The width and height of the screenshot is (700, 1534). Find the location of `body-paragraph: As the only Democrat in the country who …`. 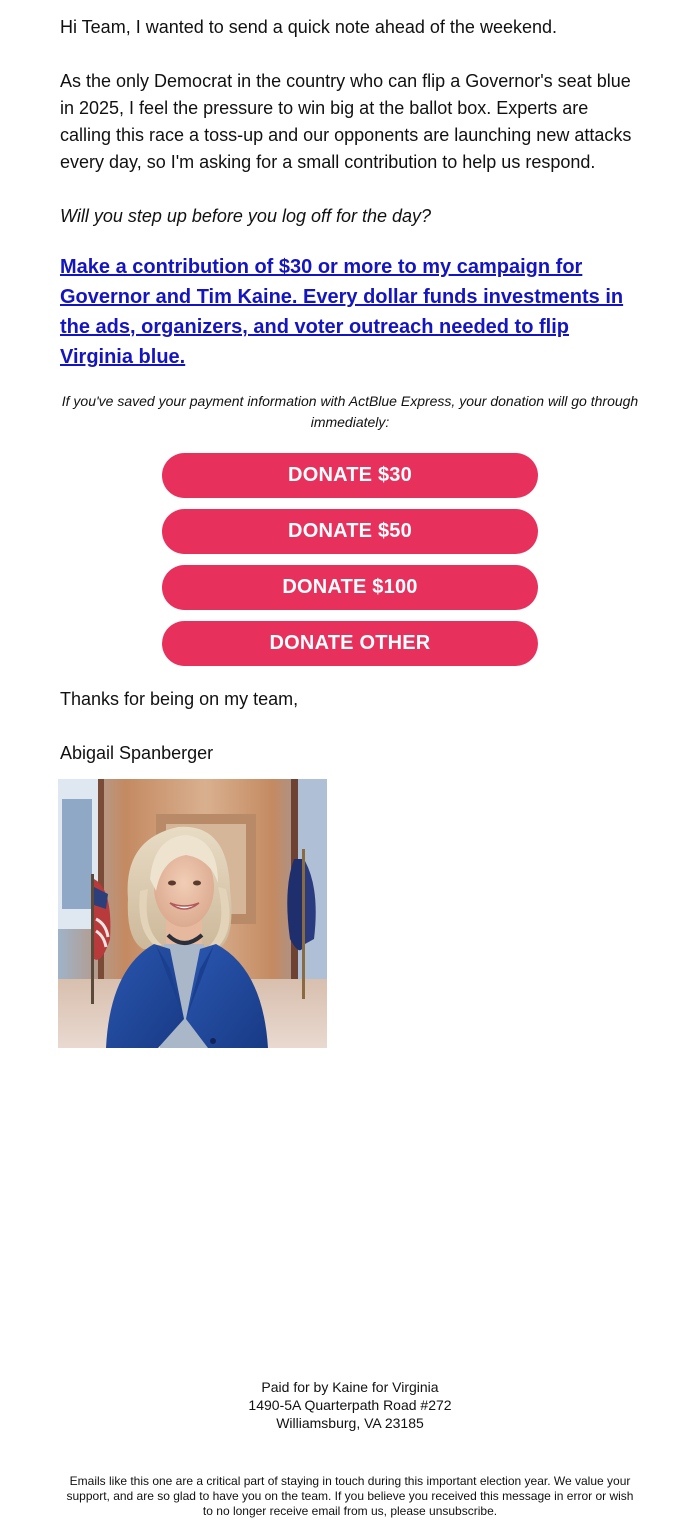

body-paragraph: As the only Democrat in the country who … is located at coordinates (346, 121).